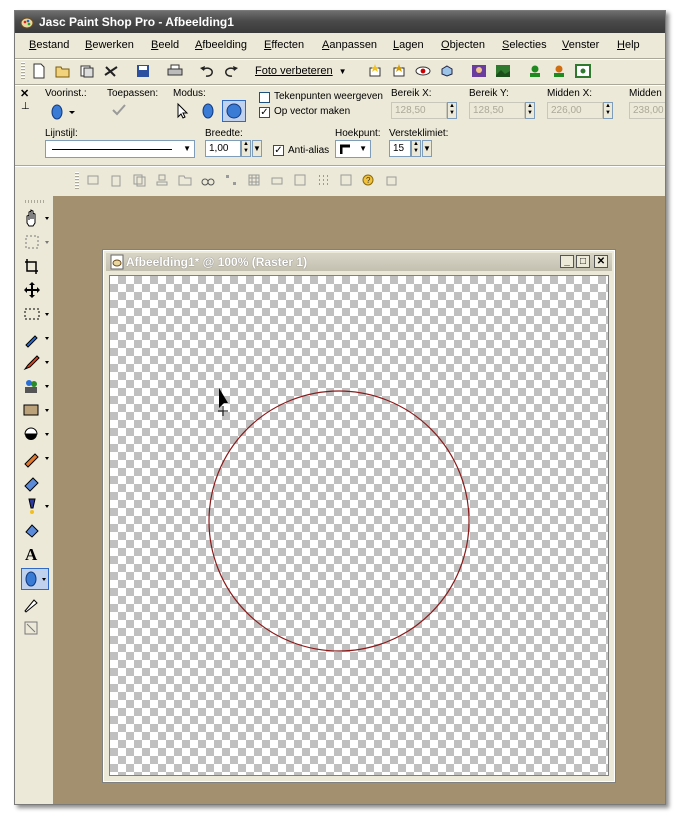 The image size is (674, 815). What do you see at coordinates (207, 71) in the screenshot?
I see `undo-icon` at bounding box center [207, 71].